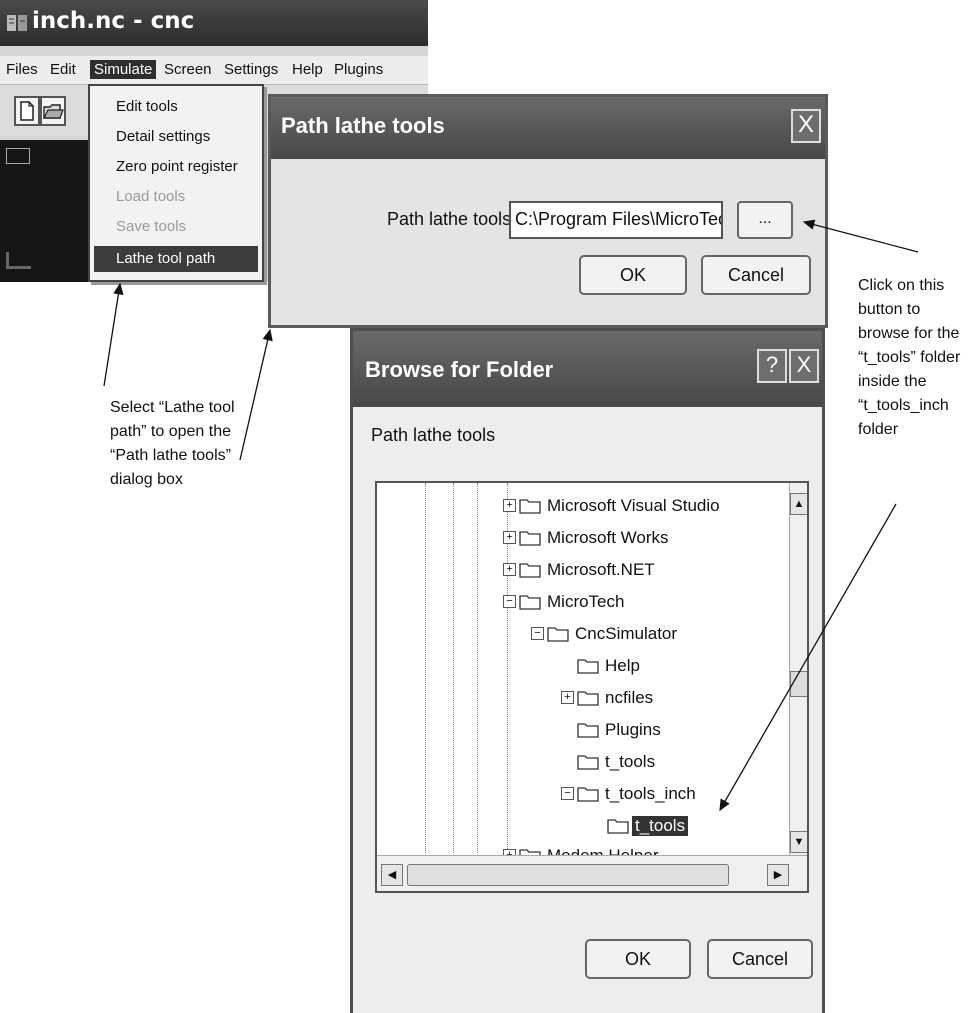 This screenshot has width=975, height=1013. I want to click on browse-description: Path lathe tools, so click(433, 435).